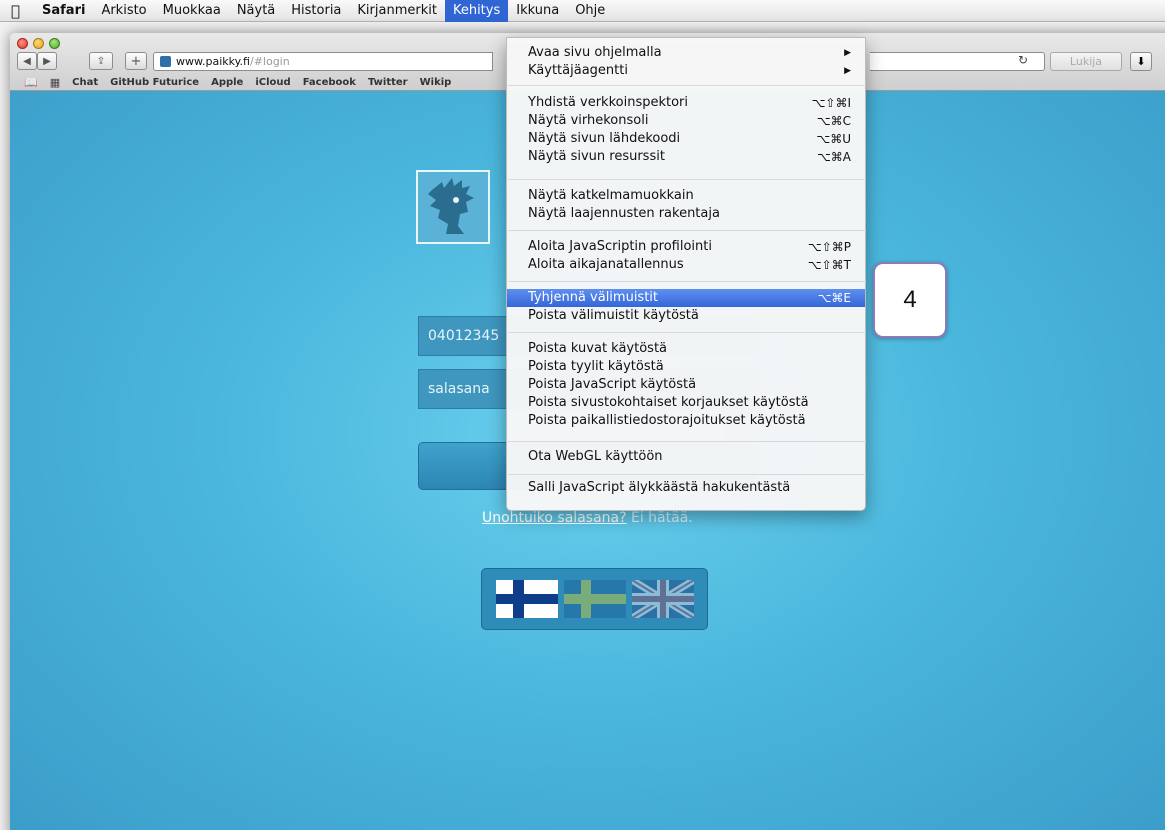 Image resolution: width=1165 pixels, height=830 pixels. What do you see at coordinates (85, 82) in the screenshot?
I see `bookmark-chat: Chat` at bounding box center [85, 82].